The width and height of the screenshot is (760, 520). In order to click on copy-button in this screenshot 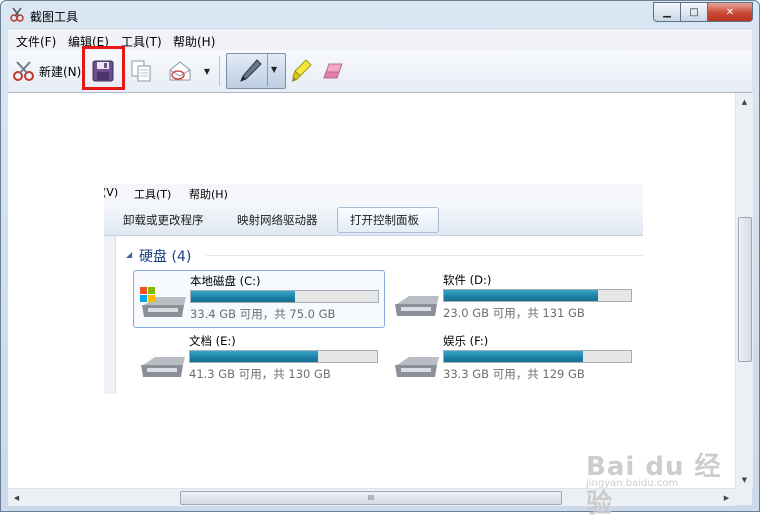, I will do `click(141, 71)`.